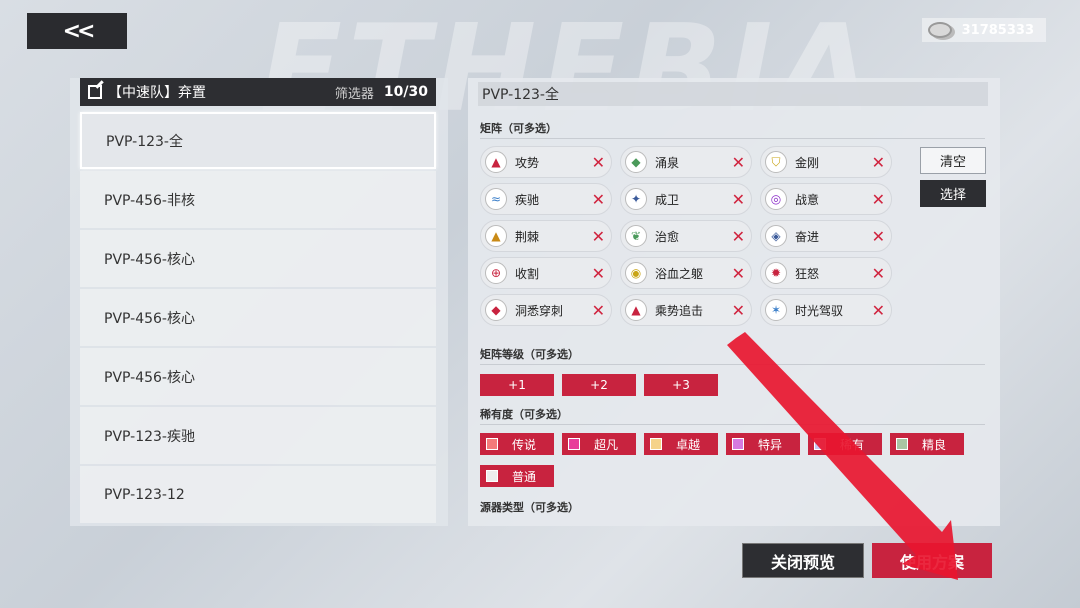  What do you see at coordinates (258, 435) in the screenshot?
I see `plan-item: PVP-123-疾驰` at bounding box center [258, 435].